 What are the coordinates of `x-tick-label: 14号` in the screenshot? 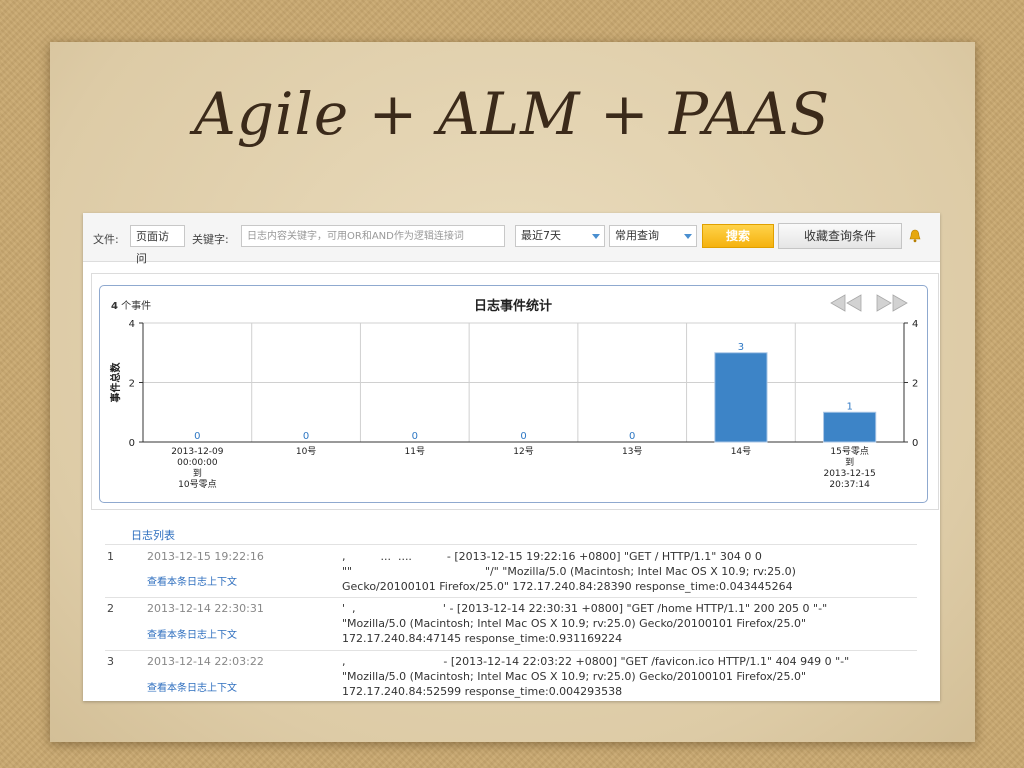 It's located at (741, 451).